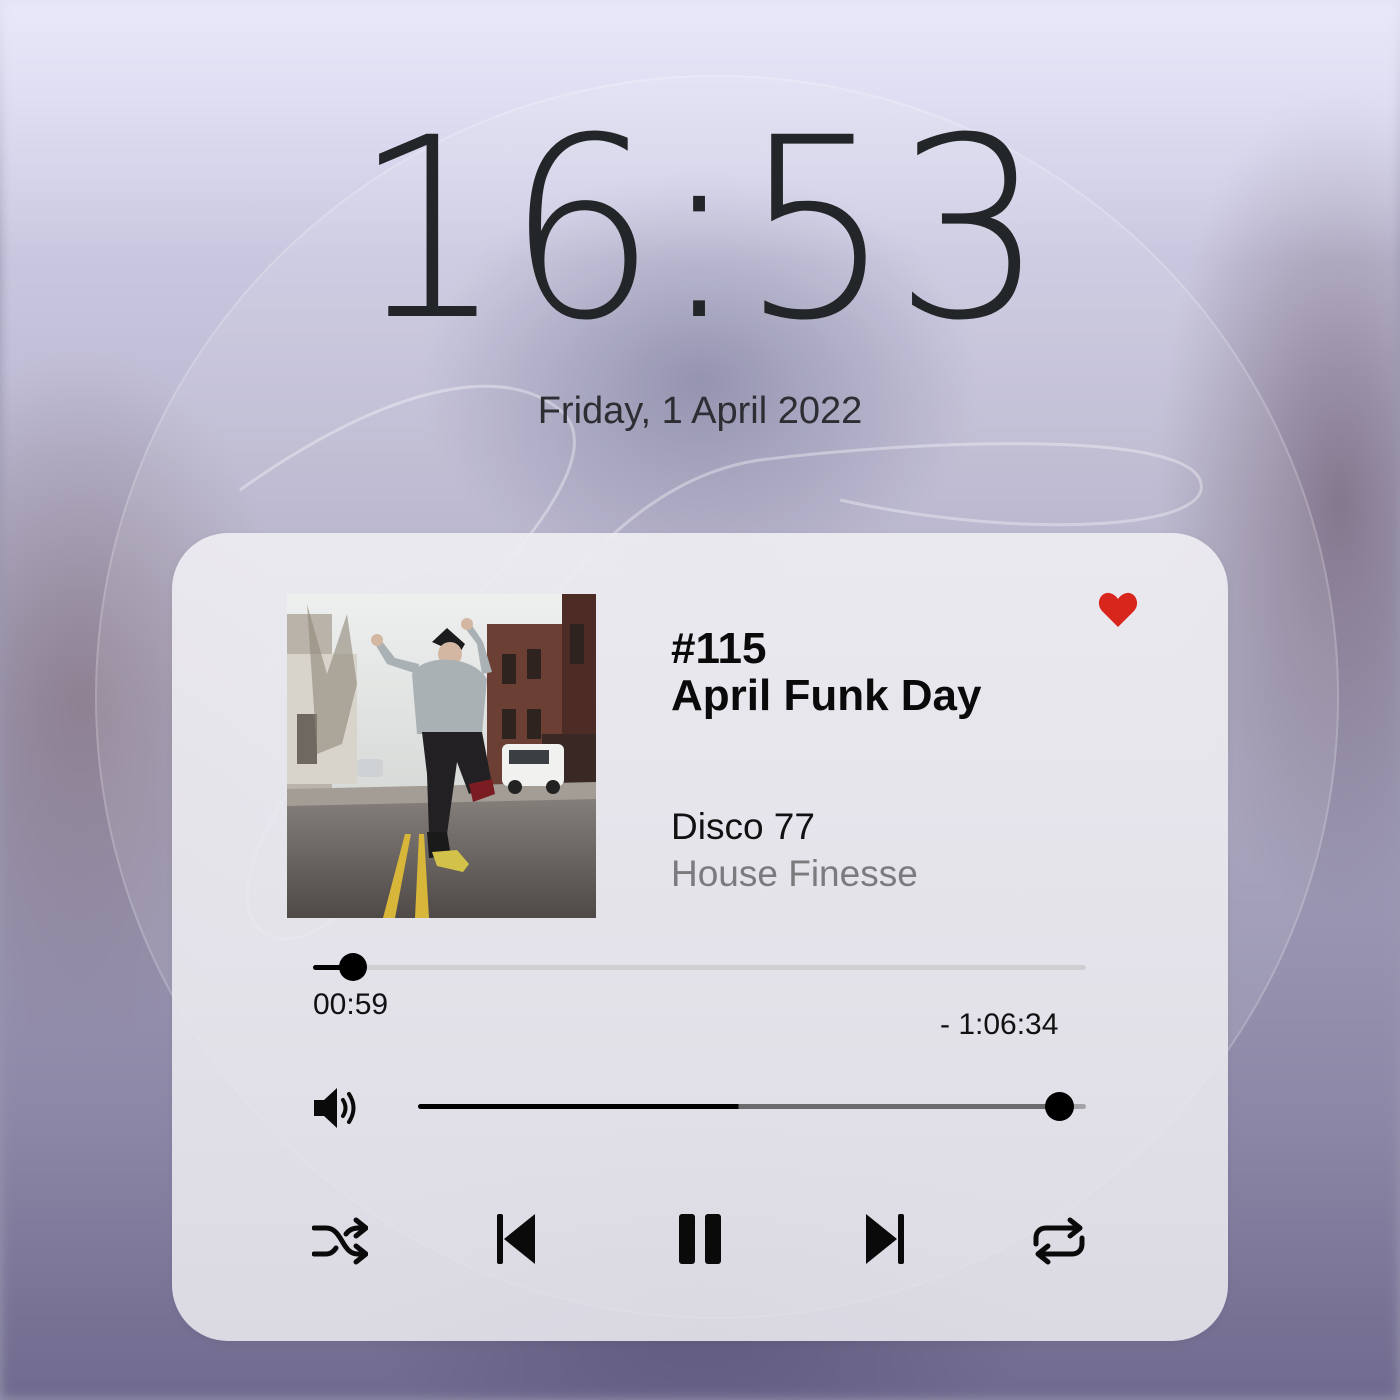 The height and width of the screenshot is (1400, 1400). Describe the element at coordinates (794, 873) in the screenshot. I see `album-name: House Finesse` at that location.